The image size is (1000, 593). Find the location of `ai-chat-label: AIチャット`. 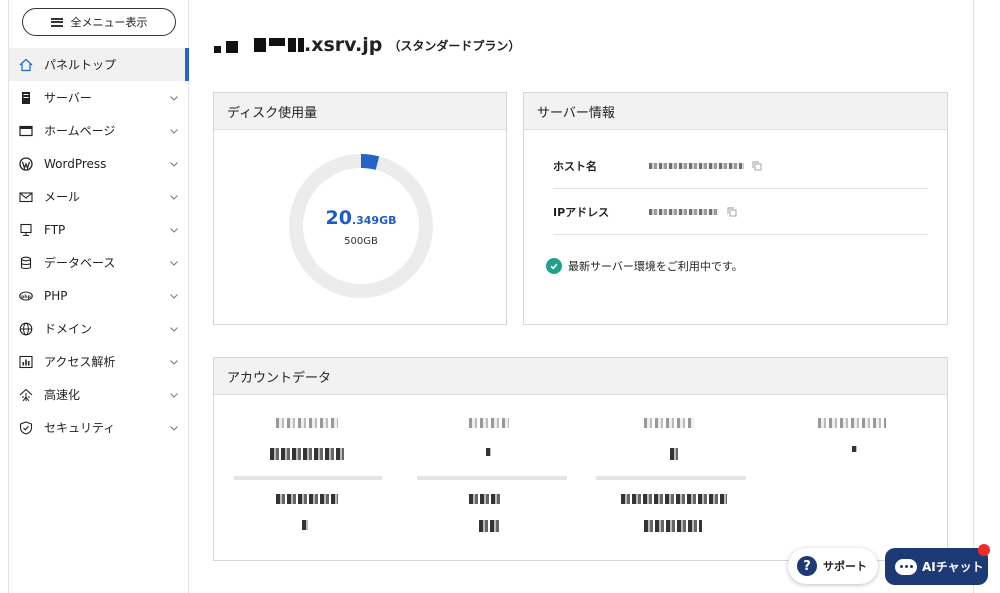

ai-chat-label: AIチャット is located at coordinates (953, 567).